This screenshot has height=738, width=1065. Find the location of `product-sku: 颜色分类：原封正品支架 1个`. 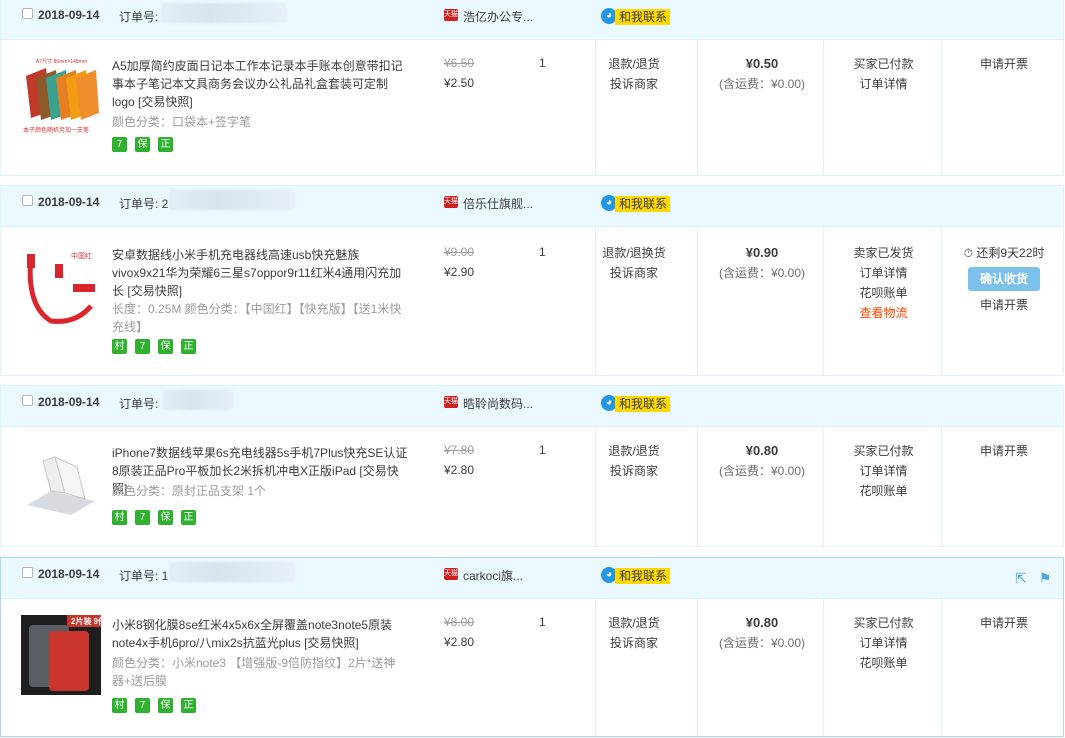

product-sku: 颜色分类：原封正品支架 1个 is located at coordinates (189, 491).